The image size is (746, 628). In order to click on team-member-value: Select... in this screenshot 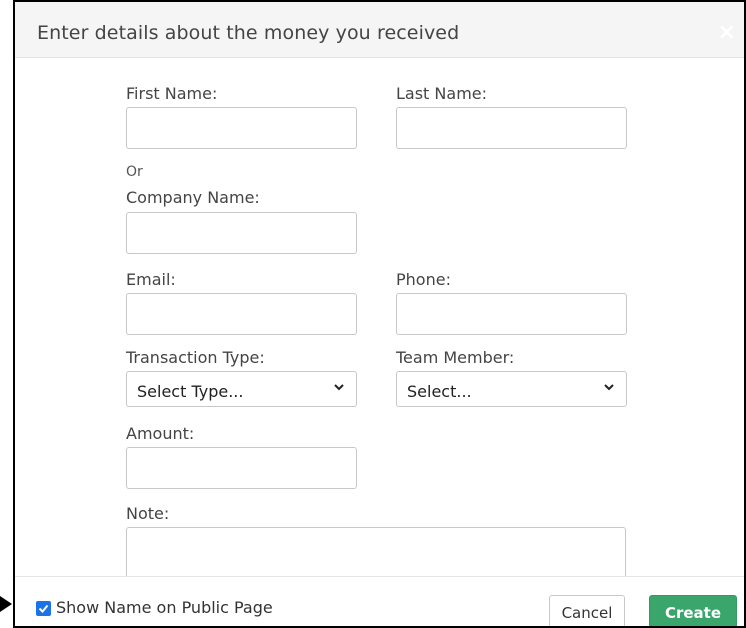, I will do `click(439, 391)`.